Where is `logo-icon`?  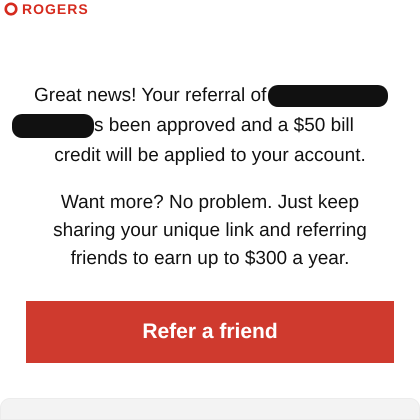 logo-icon is located at coordinates (11, 9).